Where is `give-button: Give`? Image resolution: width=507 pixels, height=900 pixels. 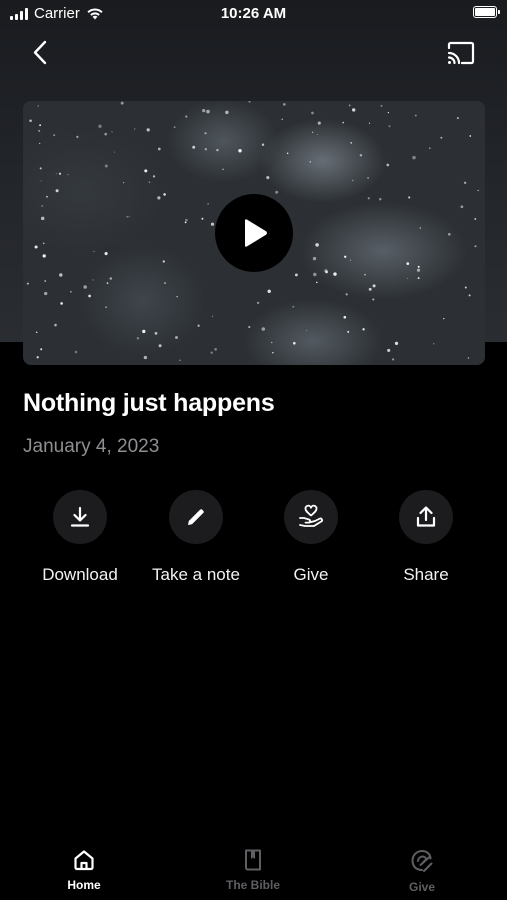
give-button: Give is located at coordinates (311, 537).